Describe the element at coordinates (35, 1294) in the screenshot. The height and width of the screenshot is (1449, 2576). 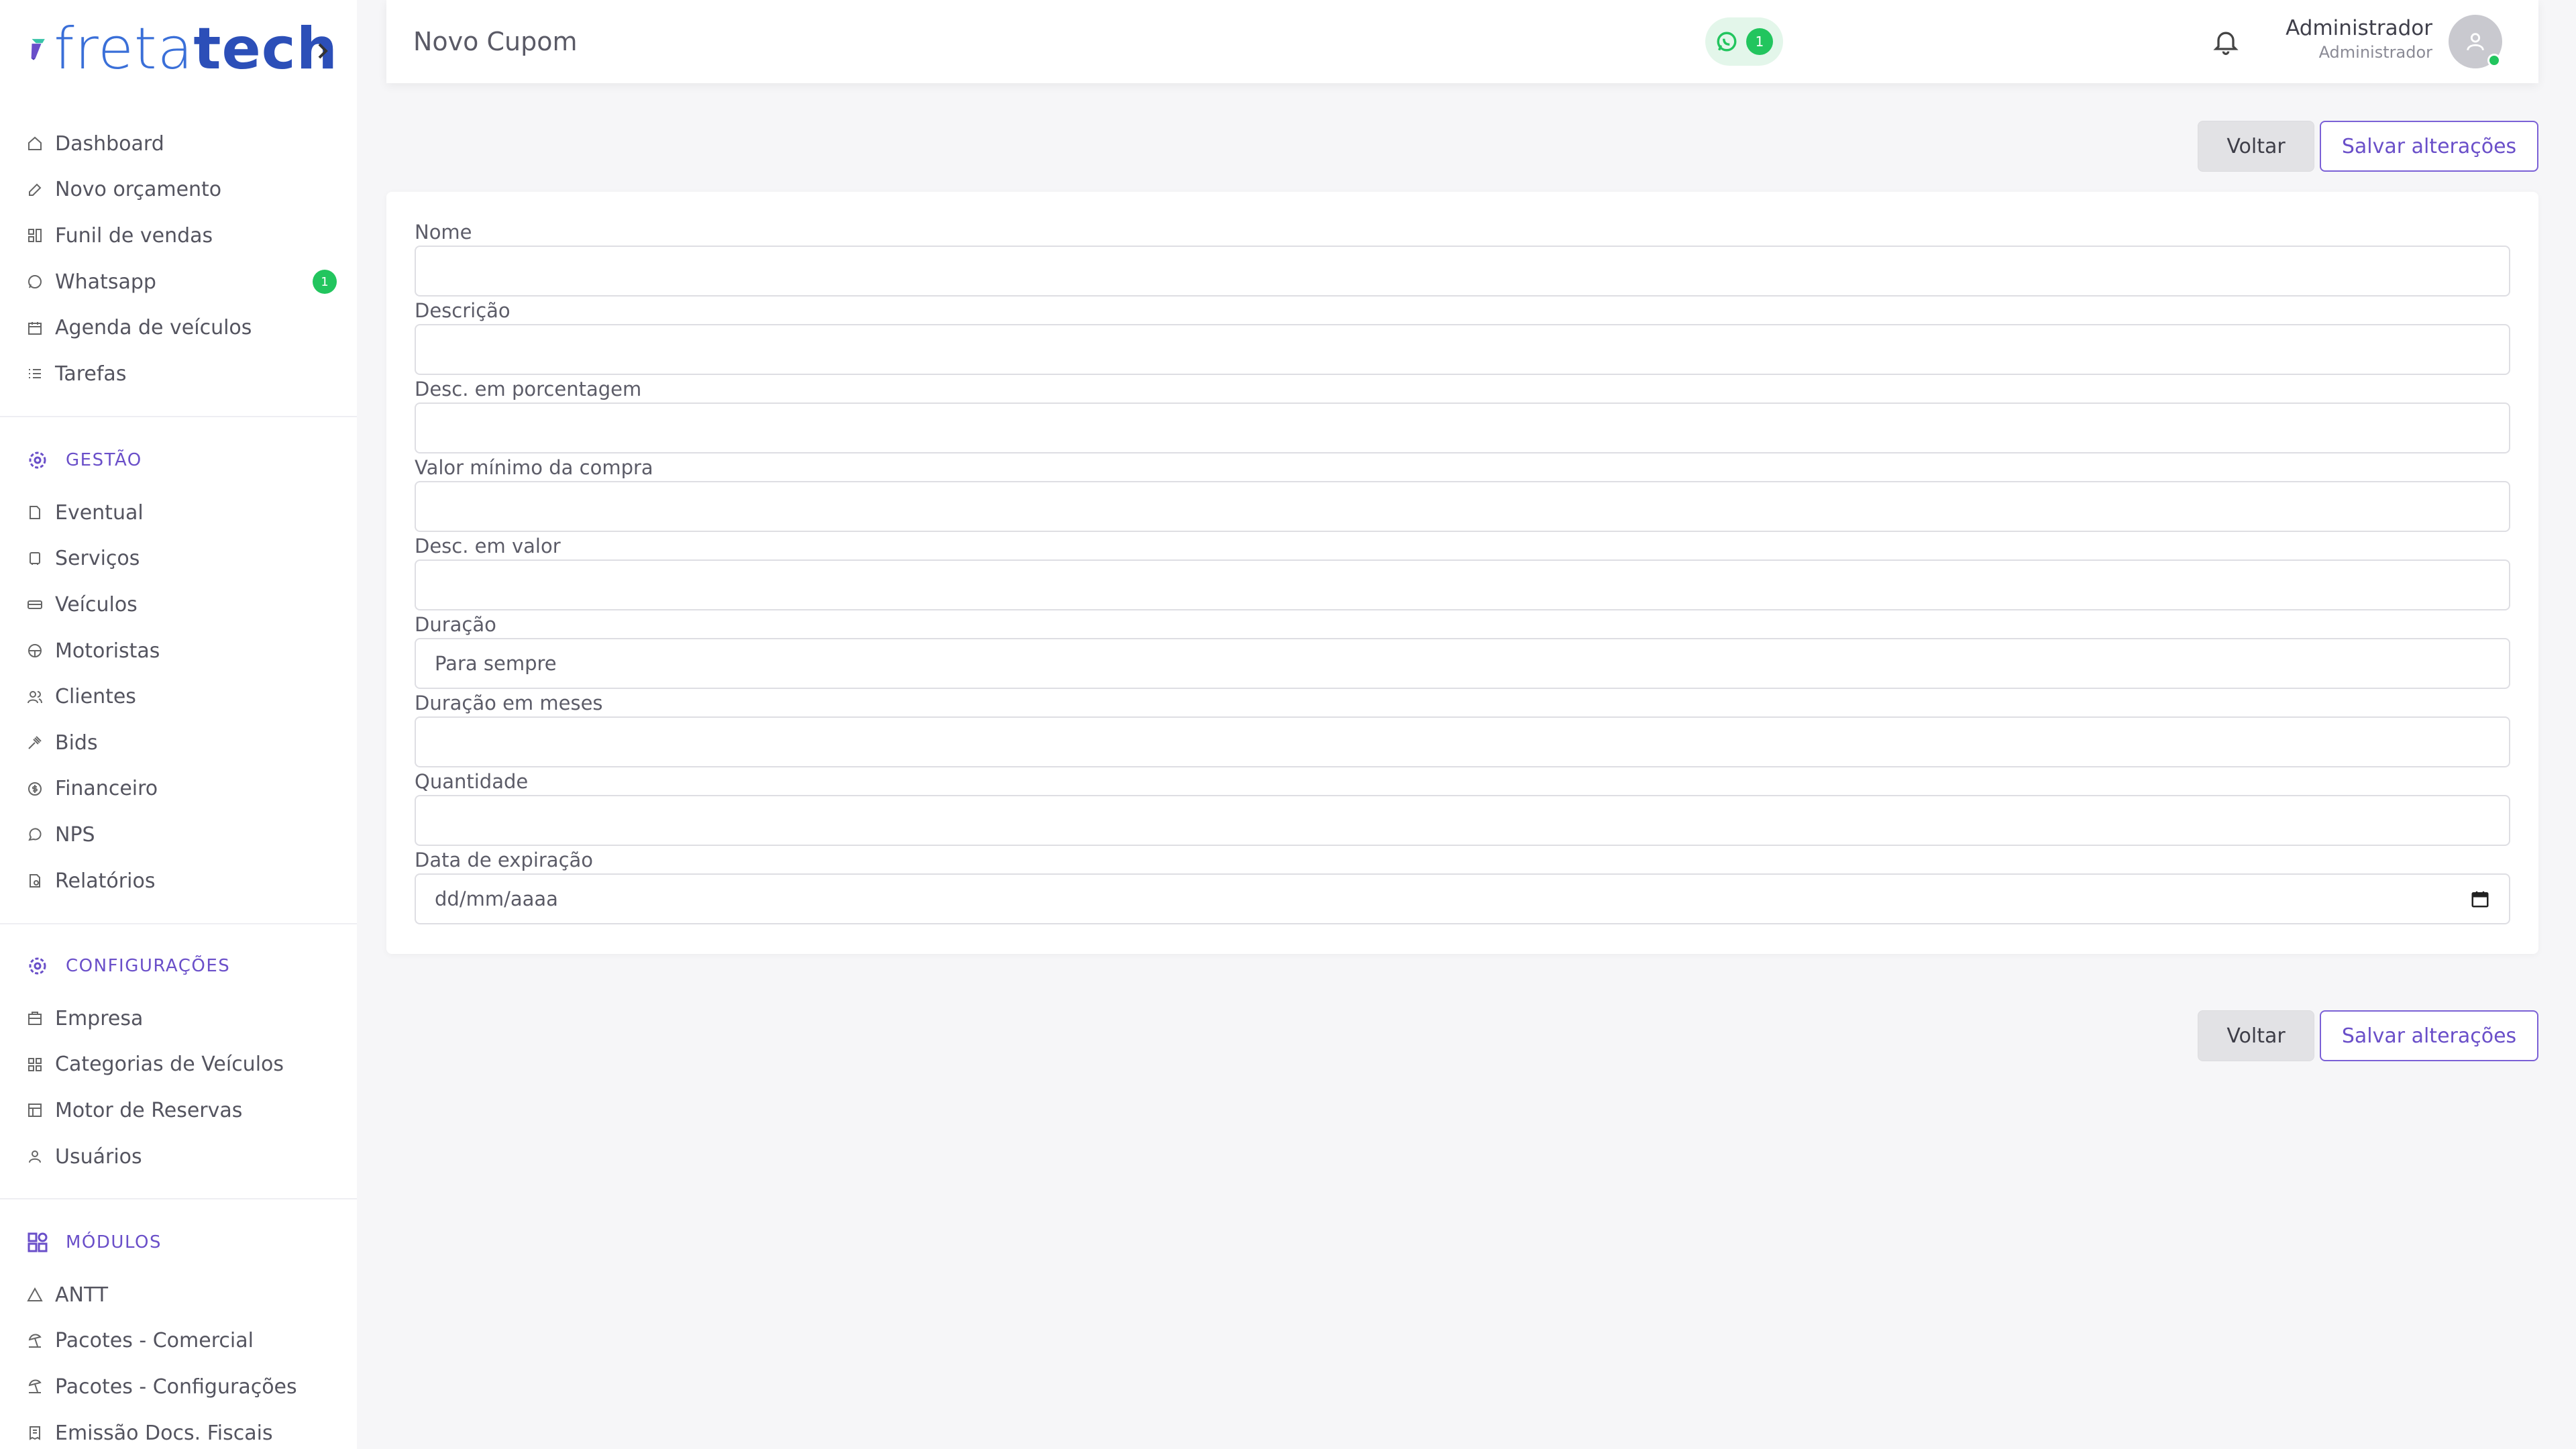
I see `triangle-icon` at that location.